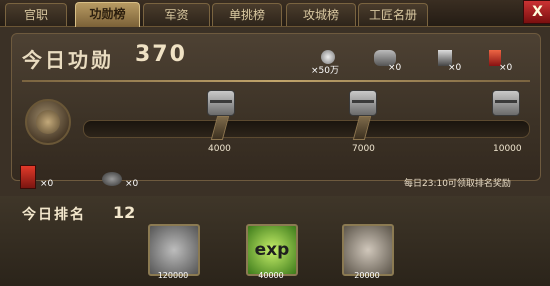 The width and height of the screenshot is (550, 286). What do you see at coordinates (176, 14) in the screenshot?
I see `tab-military-funds: 军资` at bounding box center [176, 14].